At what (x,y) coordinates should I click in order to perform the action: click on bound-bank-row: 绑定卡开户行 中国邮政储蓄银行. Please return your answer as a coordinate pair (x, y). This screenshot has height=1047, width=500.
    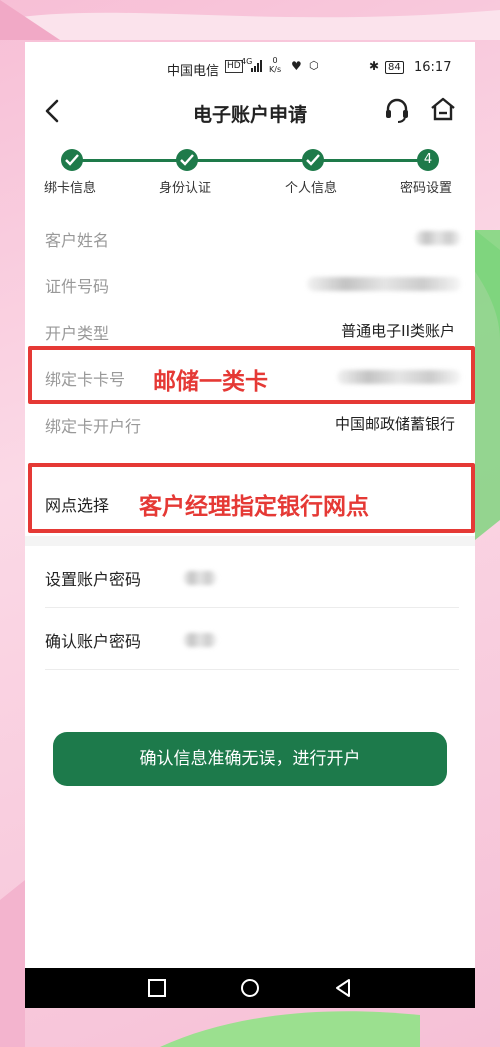
    Looking at the image, I should click on (250, 424).